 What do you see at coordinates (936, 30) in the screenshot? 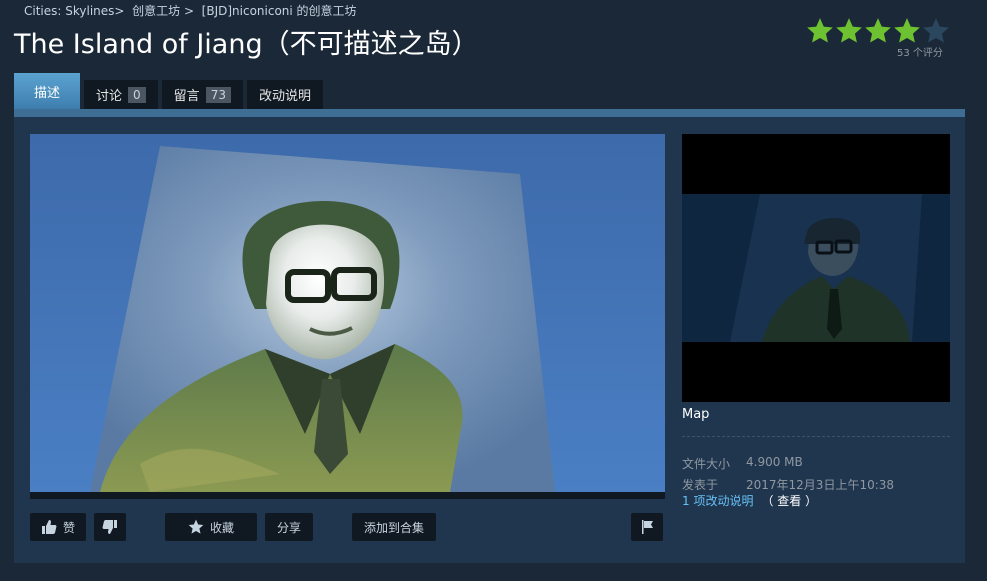
I see `star-empty-icon` at bounding box center [936, 30].